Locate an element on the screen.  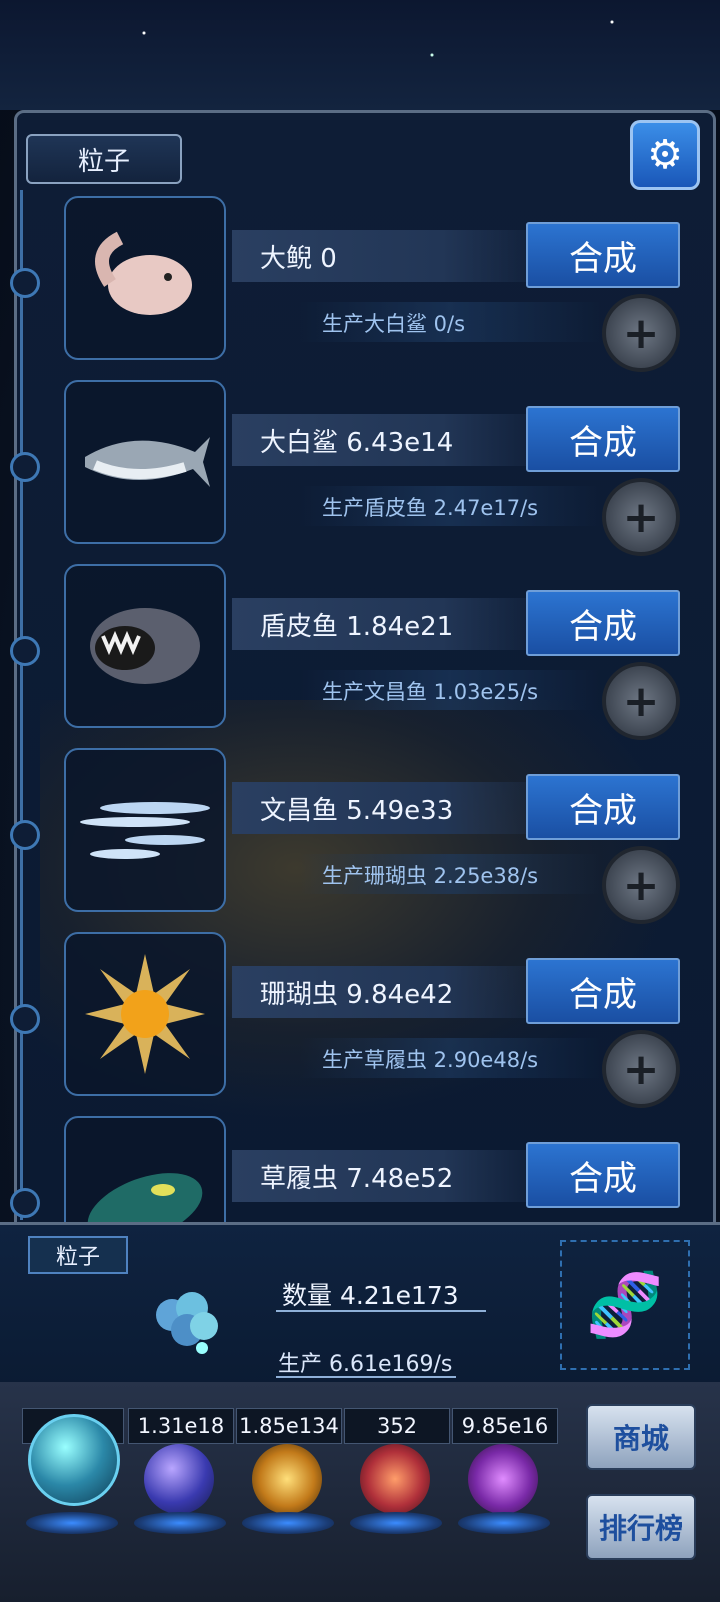
dunkleosteus-icon is located at coordinates (145, 646).